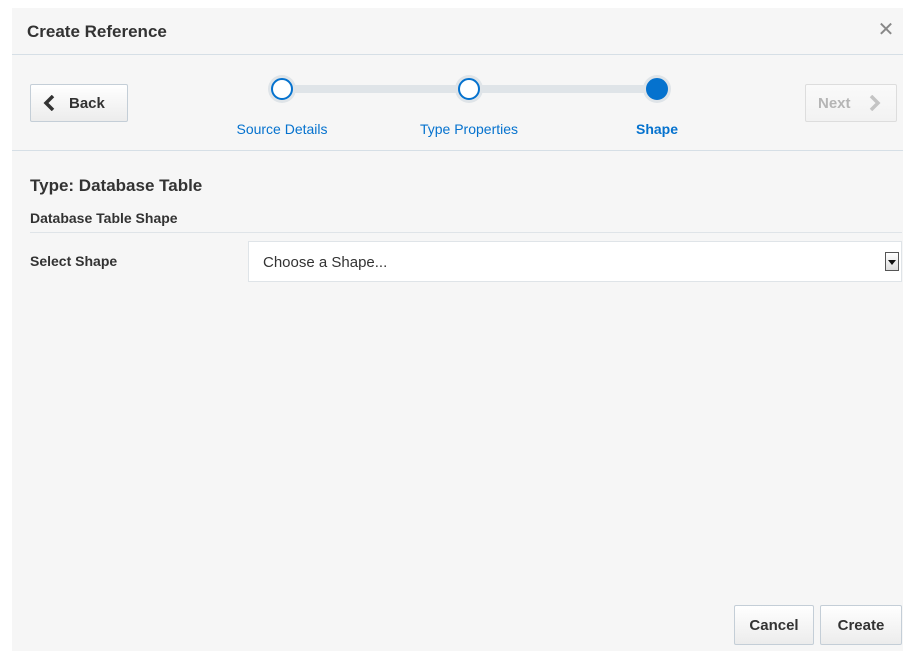  What do you see at coordinates (657, 129) in the screenshot?
I see `train-step-label-shape: Shape` at bounding box center [657, 129].